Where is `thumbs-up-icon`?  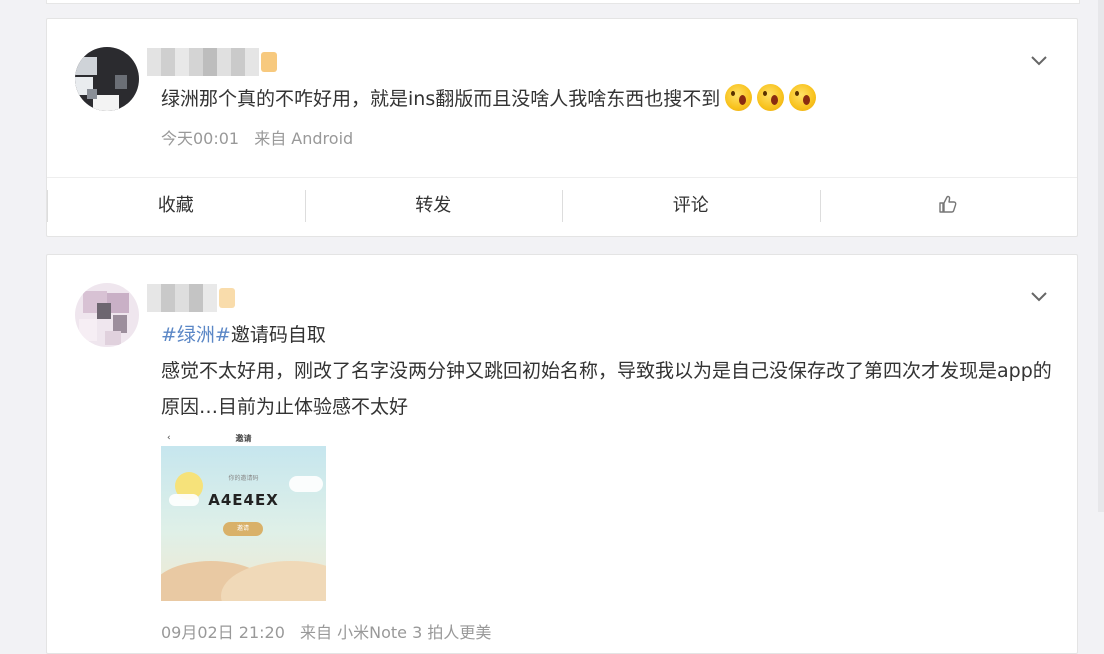
thumbs-up-icon is located at coordinates (948, 204).